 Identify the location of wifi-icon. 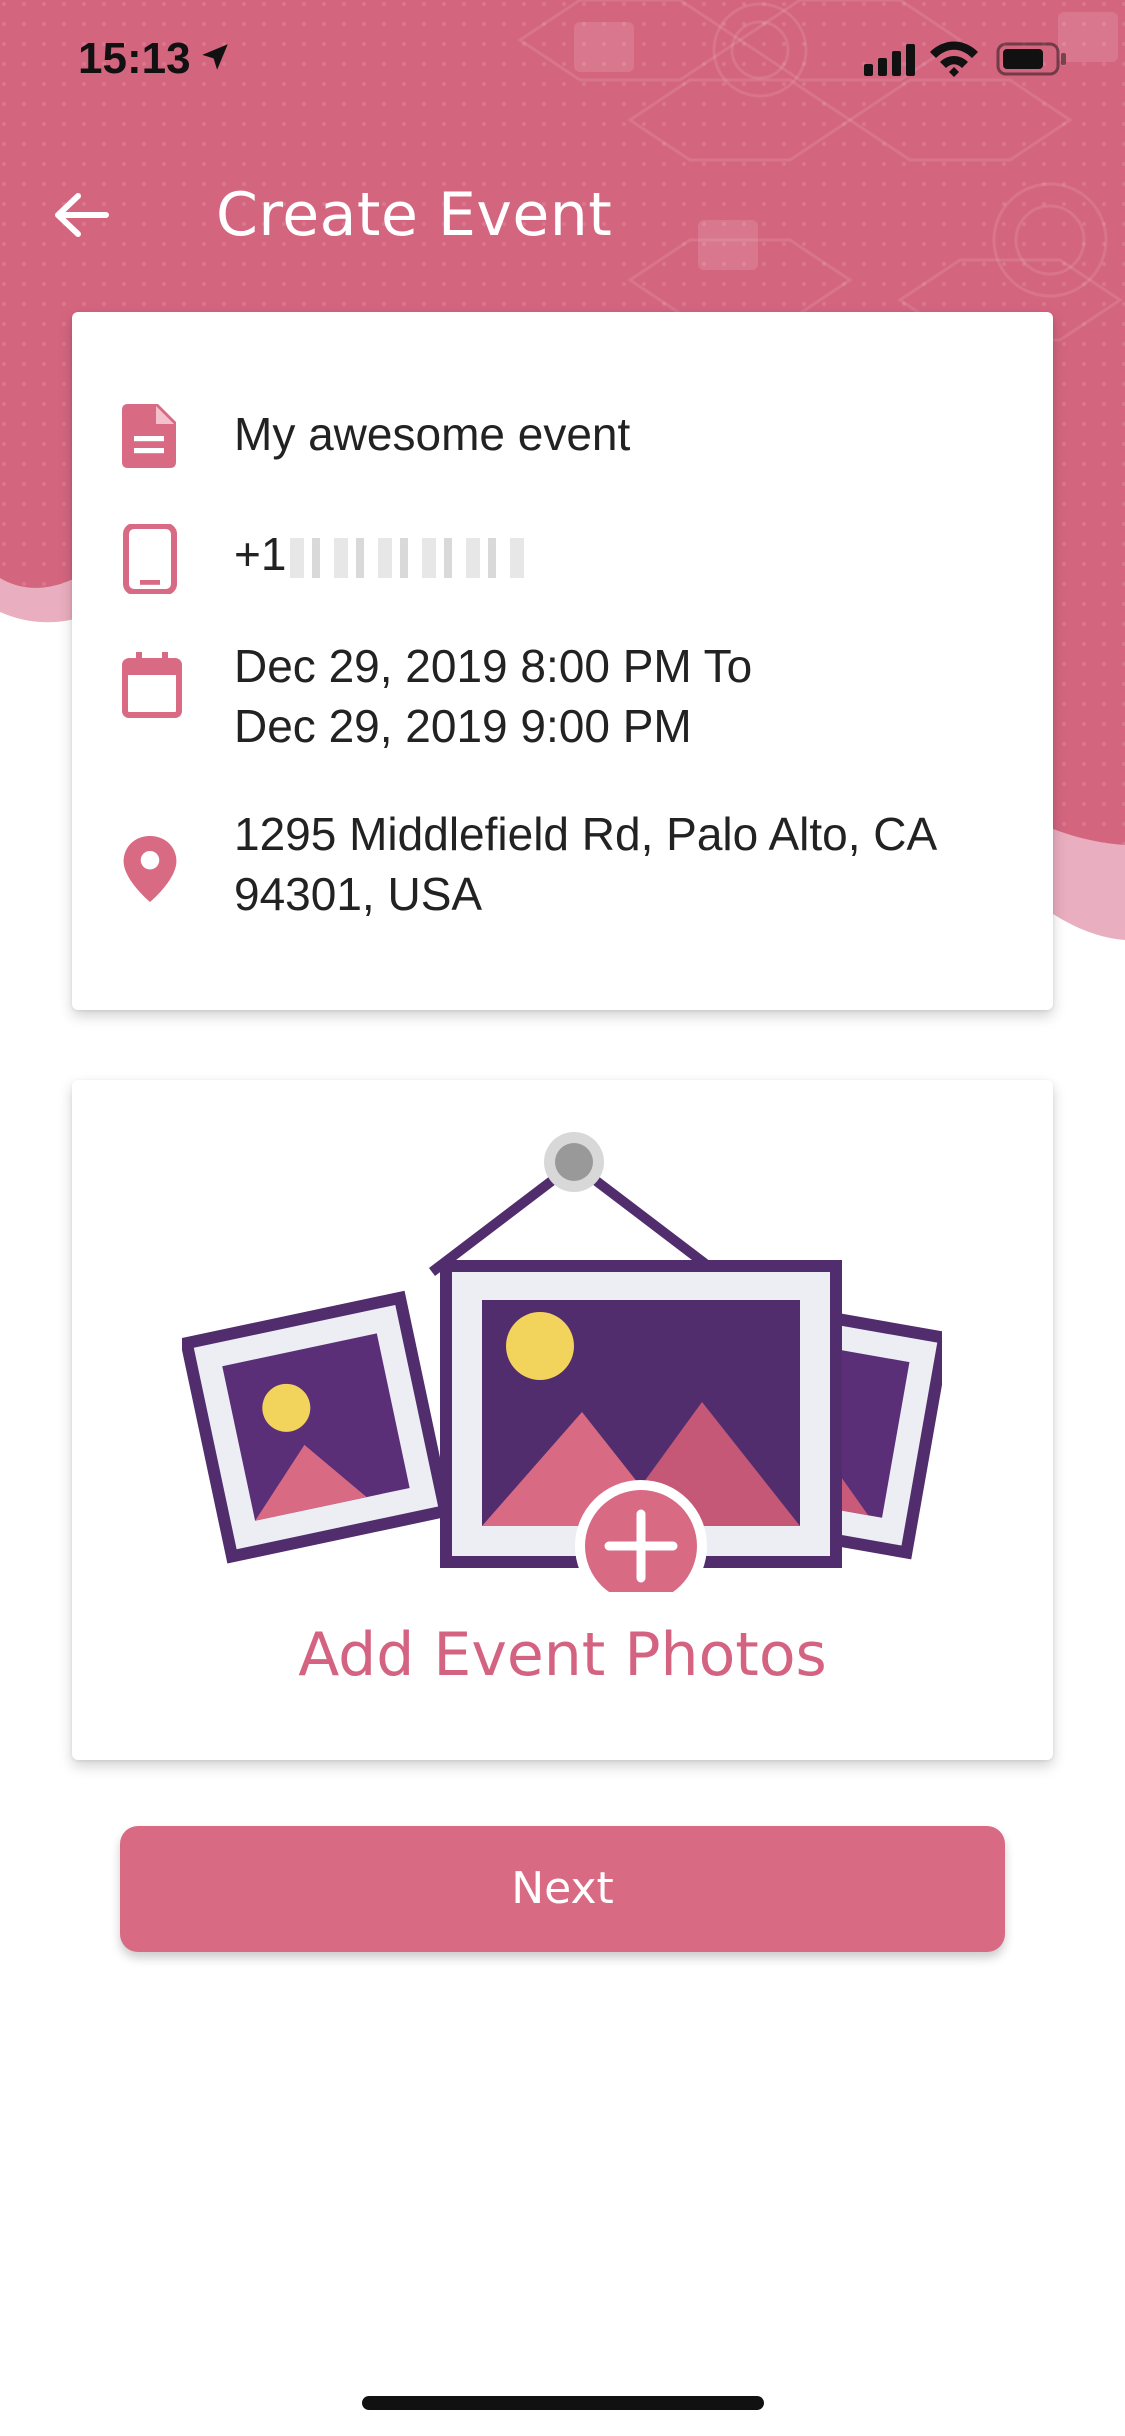
(954, 59).